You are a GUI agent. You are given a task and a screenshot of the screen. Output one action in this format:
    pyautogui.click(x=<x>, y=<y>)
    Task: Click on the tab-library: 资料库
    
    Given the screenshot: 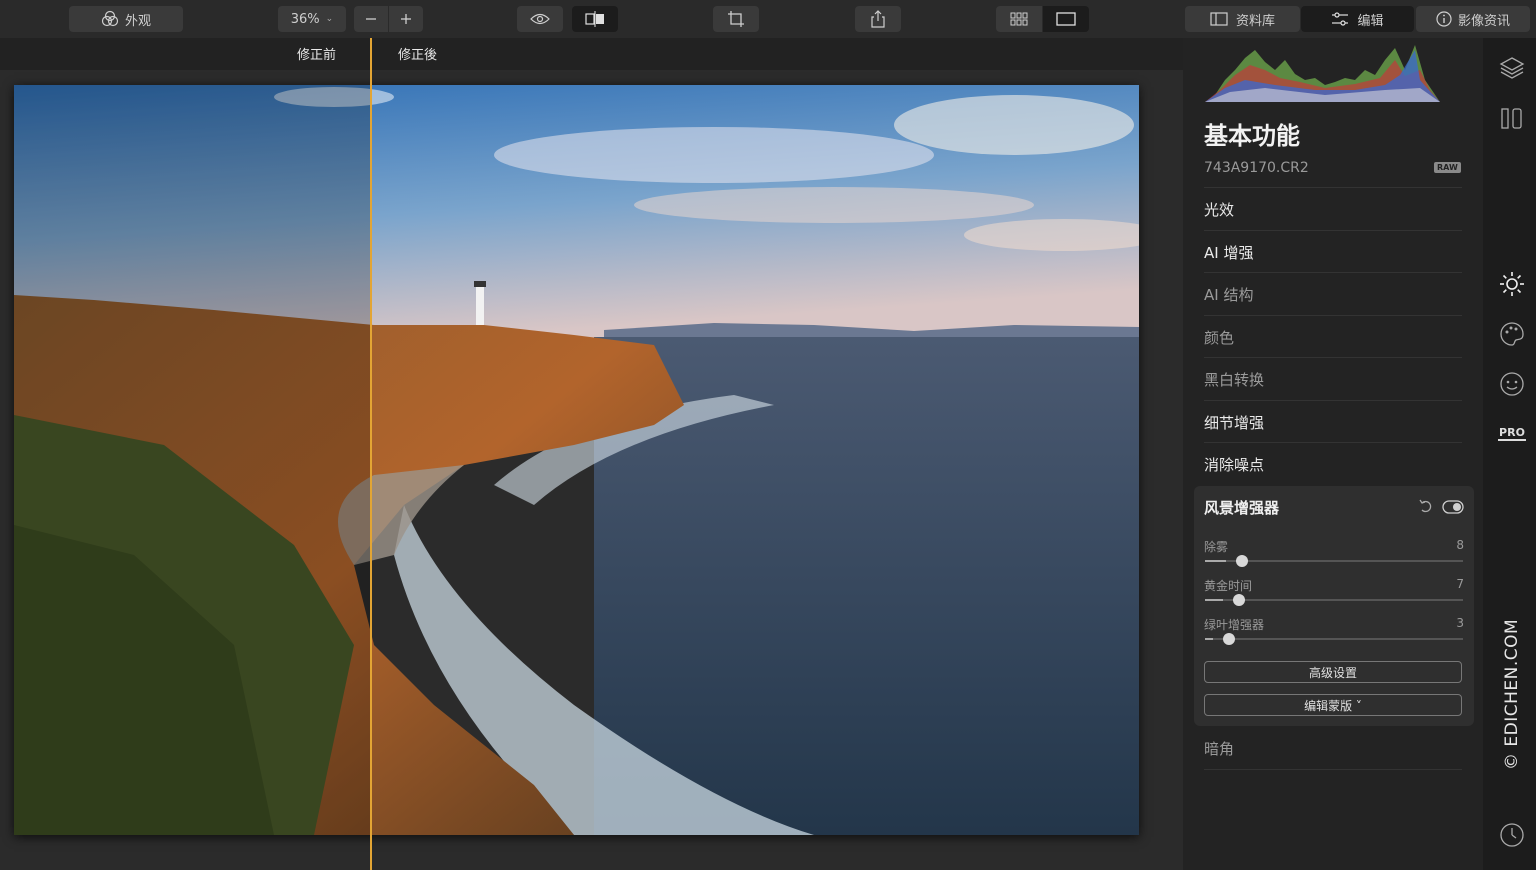 What is the action you would take?
    pyautogui.click(x=1242, y=19)
    